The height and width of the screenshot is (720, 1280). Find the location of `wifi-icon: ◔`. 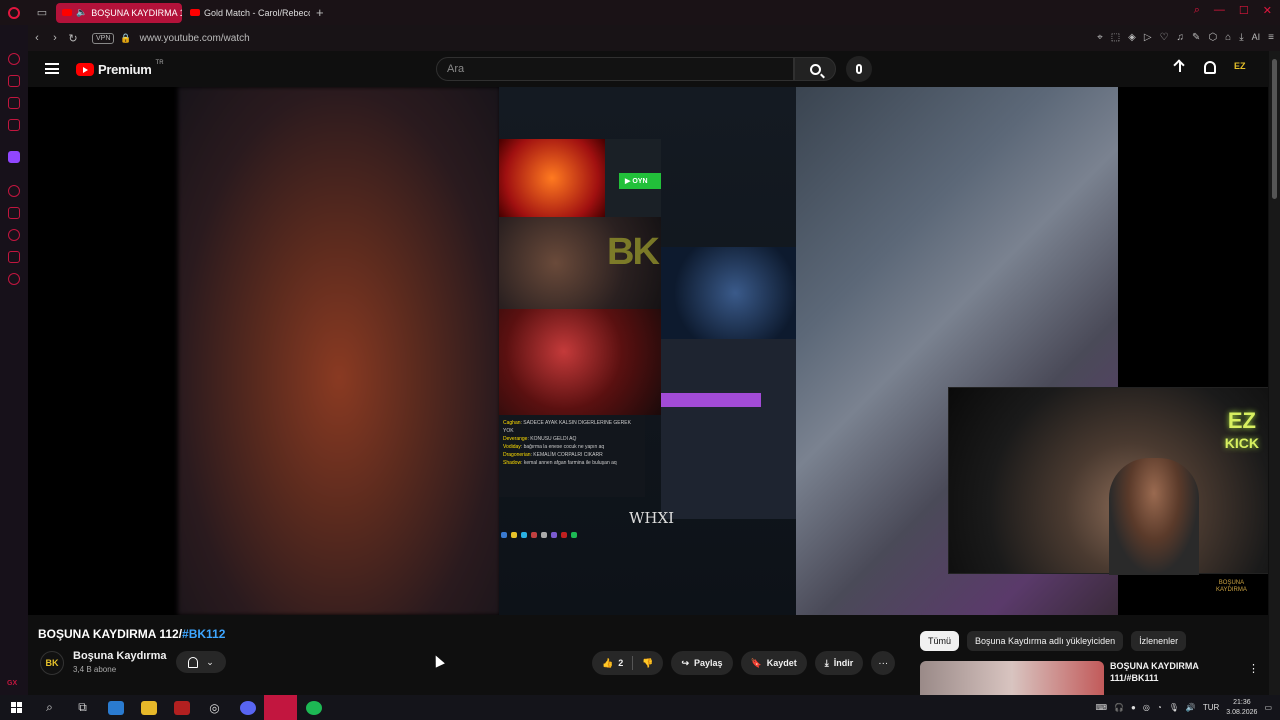

wifi-icon: ◔ is located at coordinates (1159, 707).